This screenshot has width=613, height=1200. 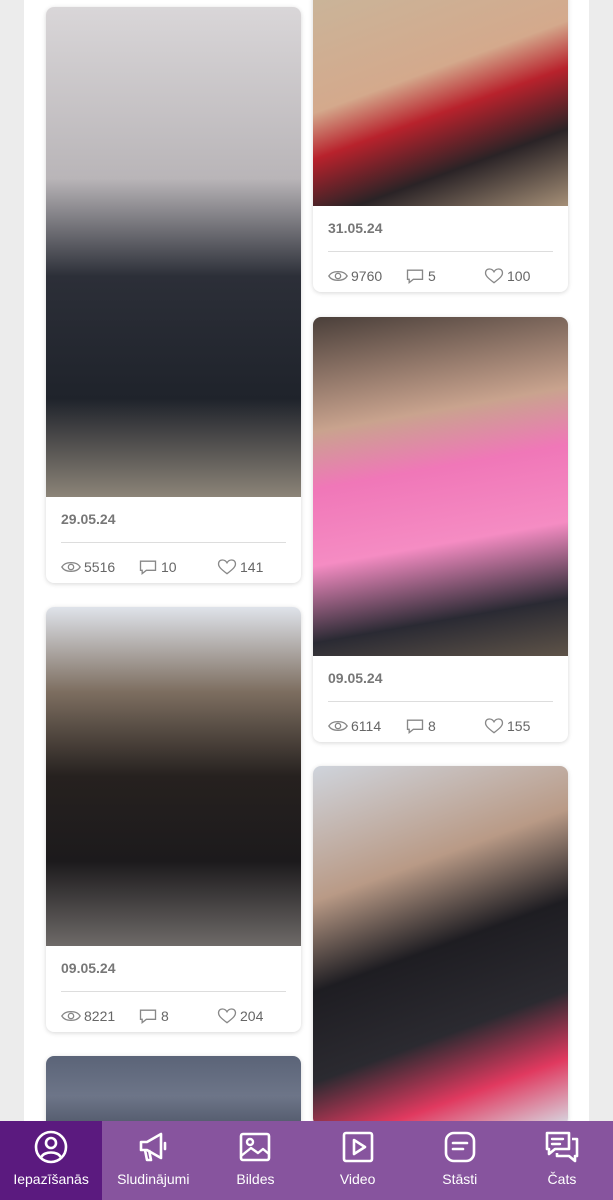 I want to click on comments-count: 5, so click(x=432, y=276).